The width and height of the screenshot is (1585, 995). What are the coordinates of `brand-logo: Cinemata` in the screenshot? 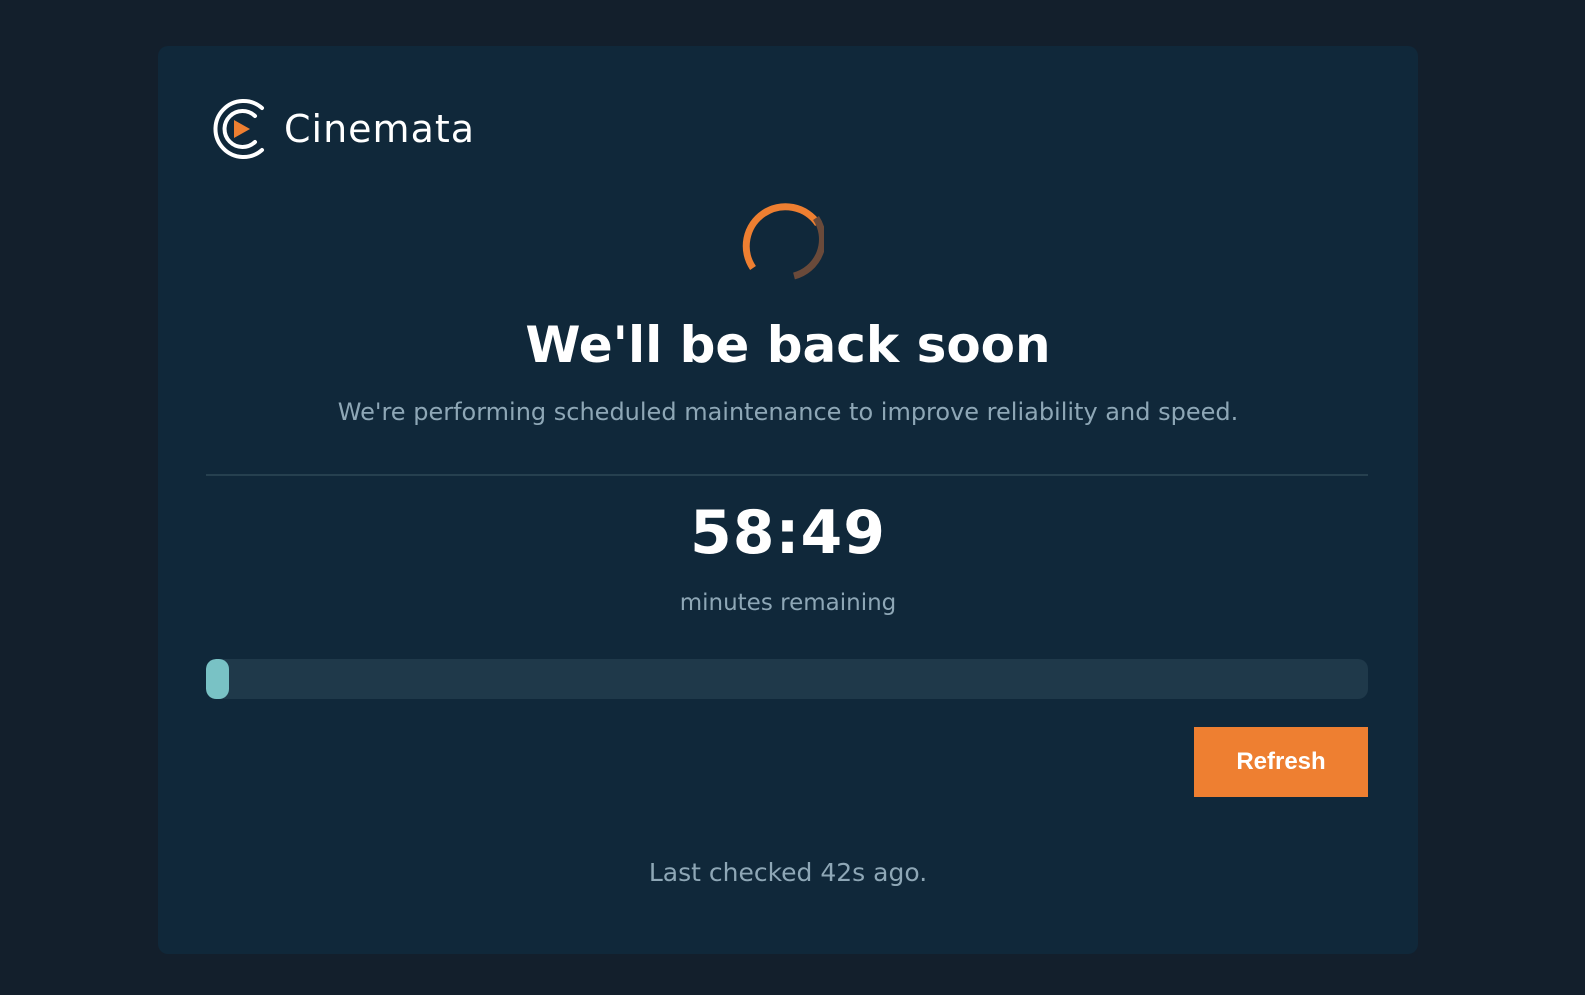 It's located at (340, 129).